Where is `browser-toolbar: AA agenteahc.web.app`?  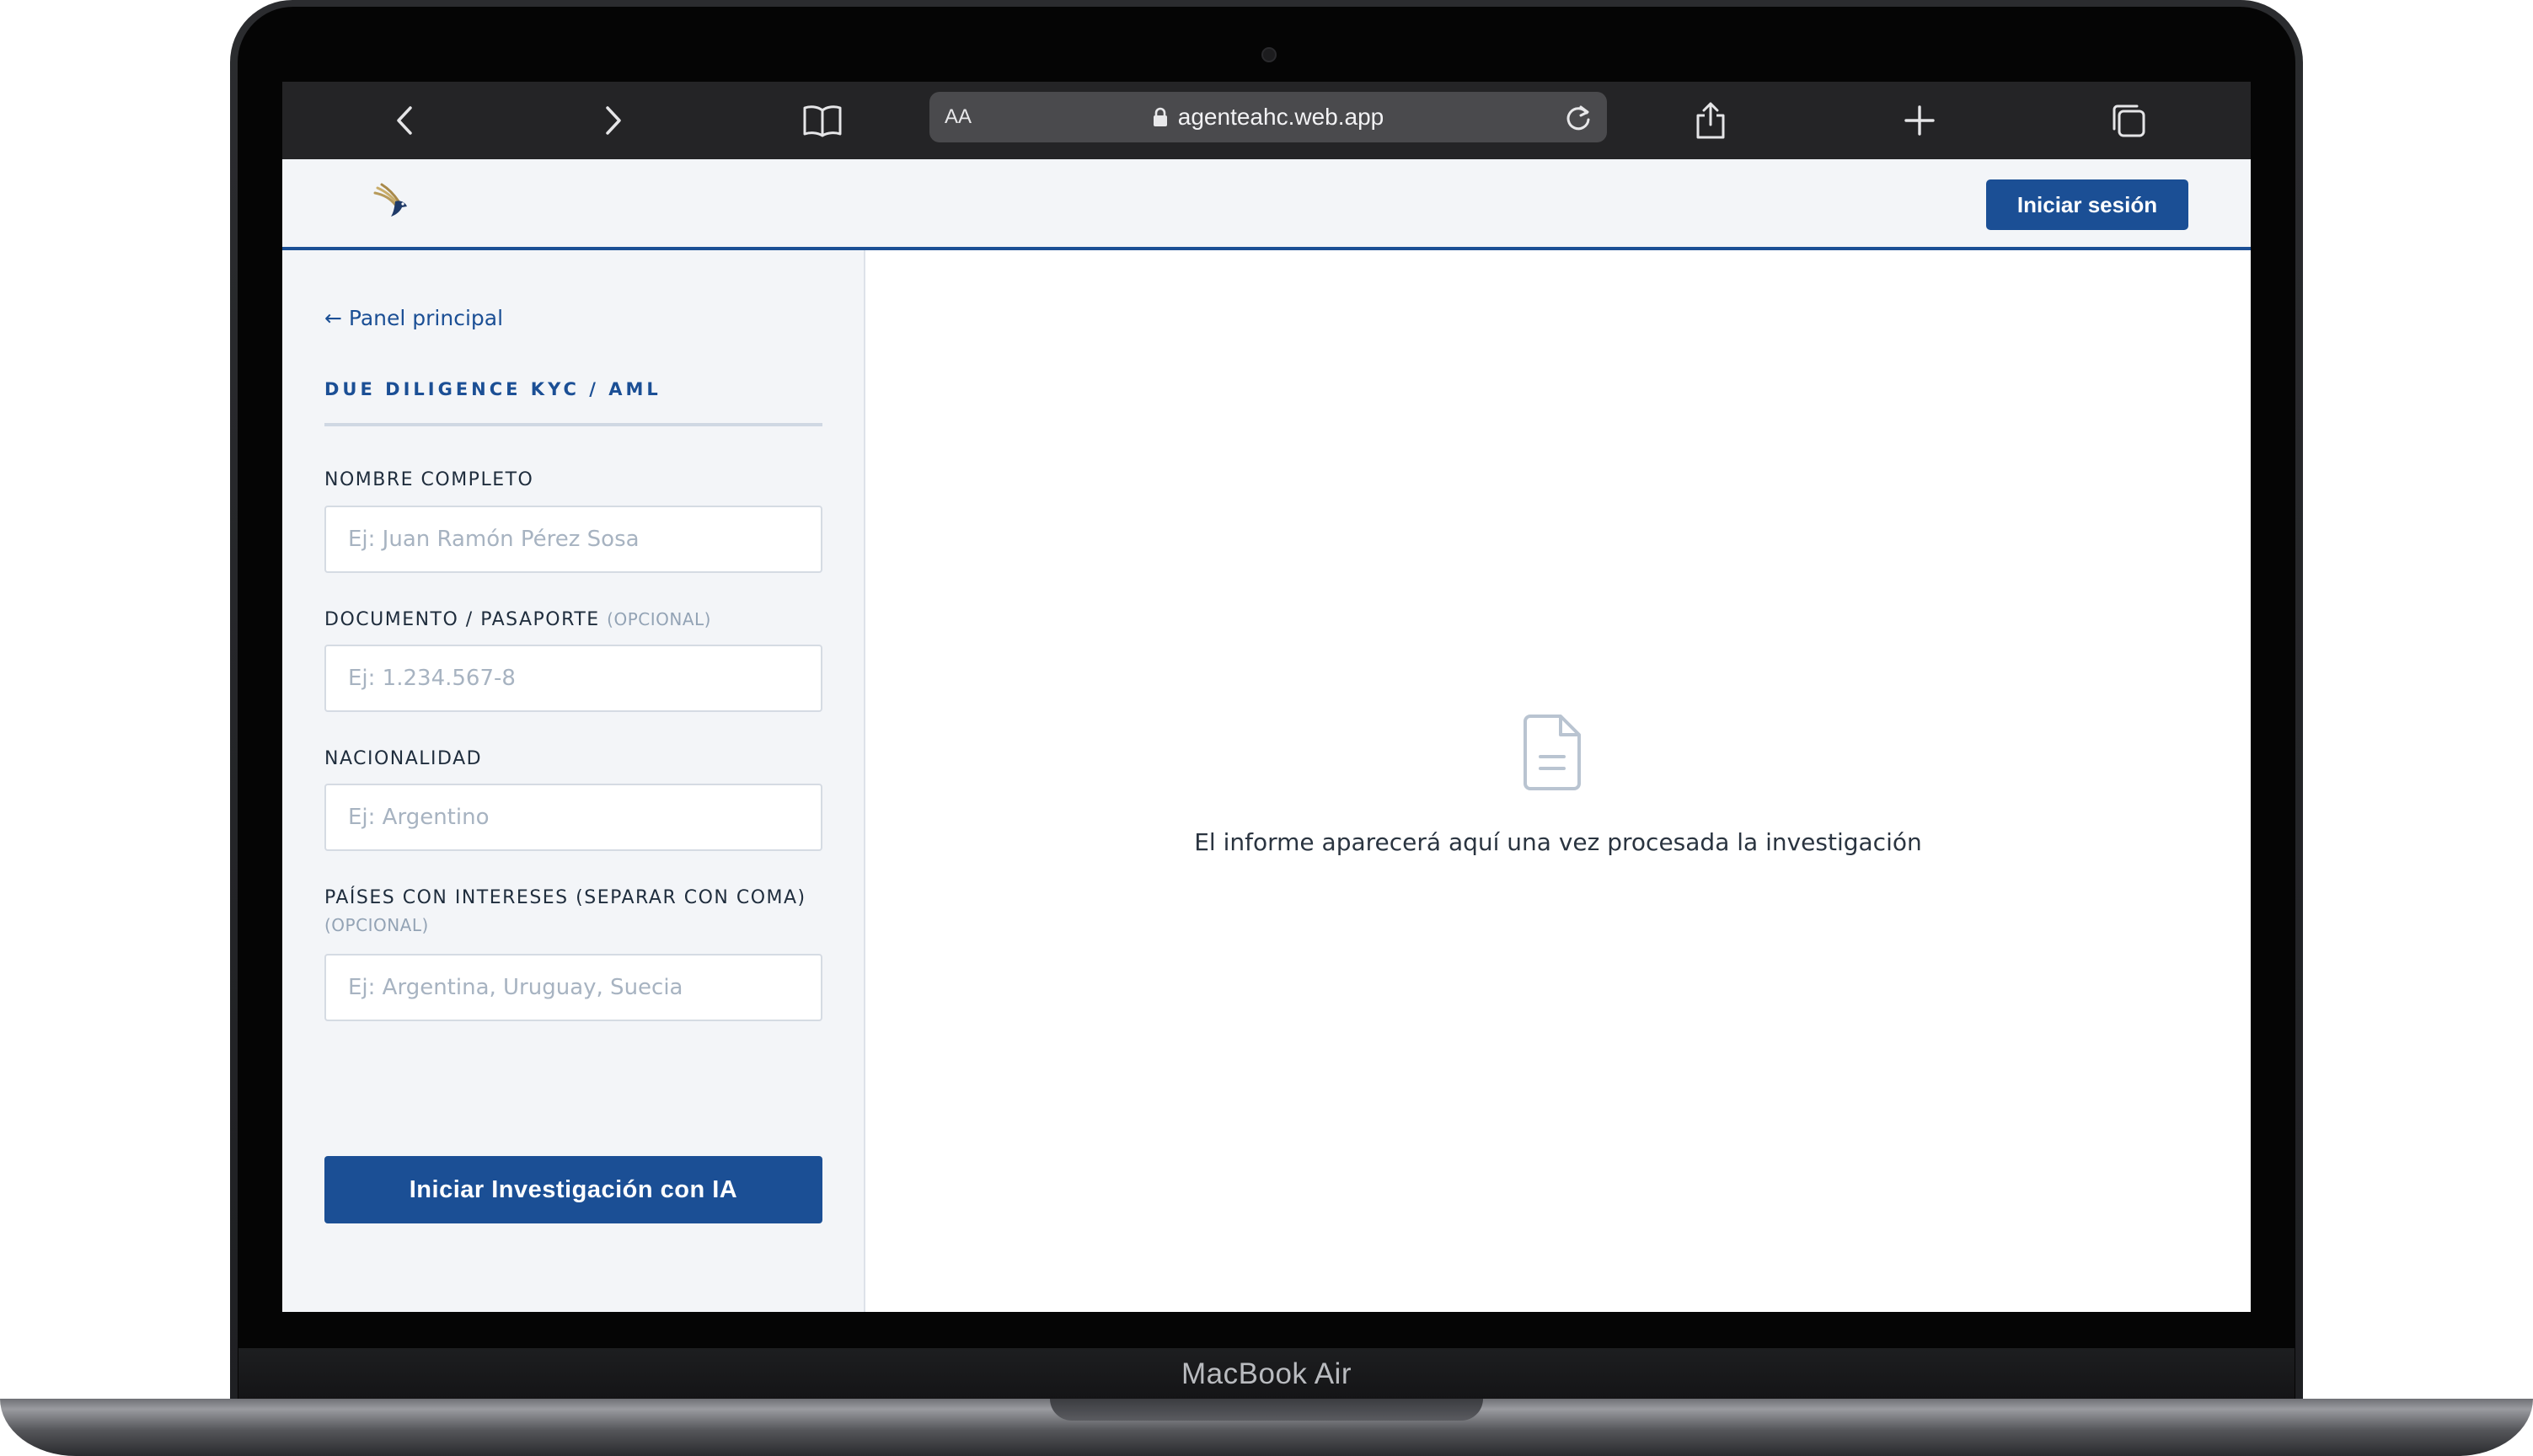
browser-toolbar: AA agenteahc.web.app is located at coordinates (1266, 120).